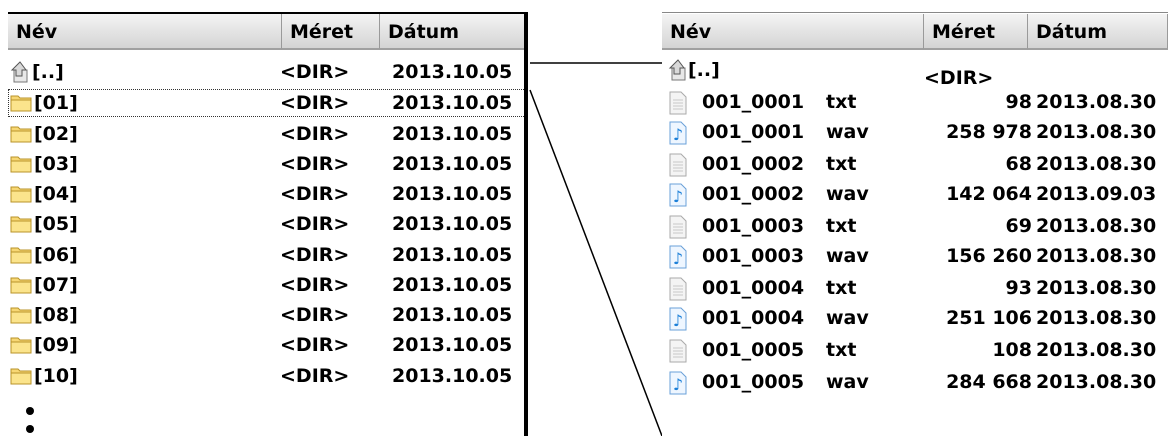  What do you see at coordinates (915, 164) in the screenshot?
I see `file-row: 001_0002 txt 68 2013.08.30` at bounding box center [915, 164].